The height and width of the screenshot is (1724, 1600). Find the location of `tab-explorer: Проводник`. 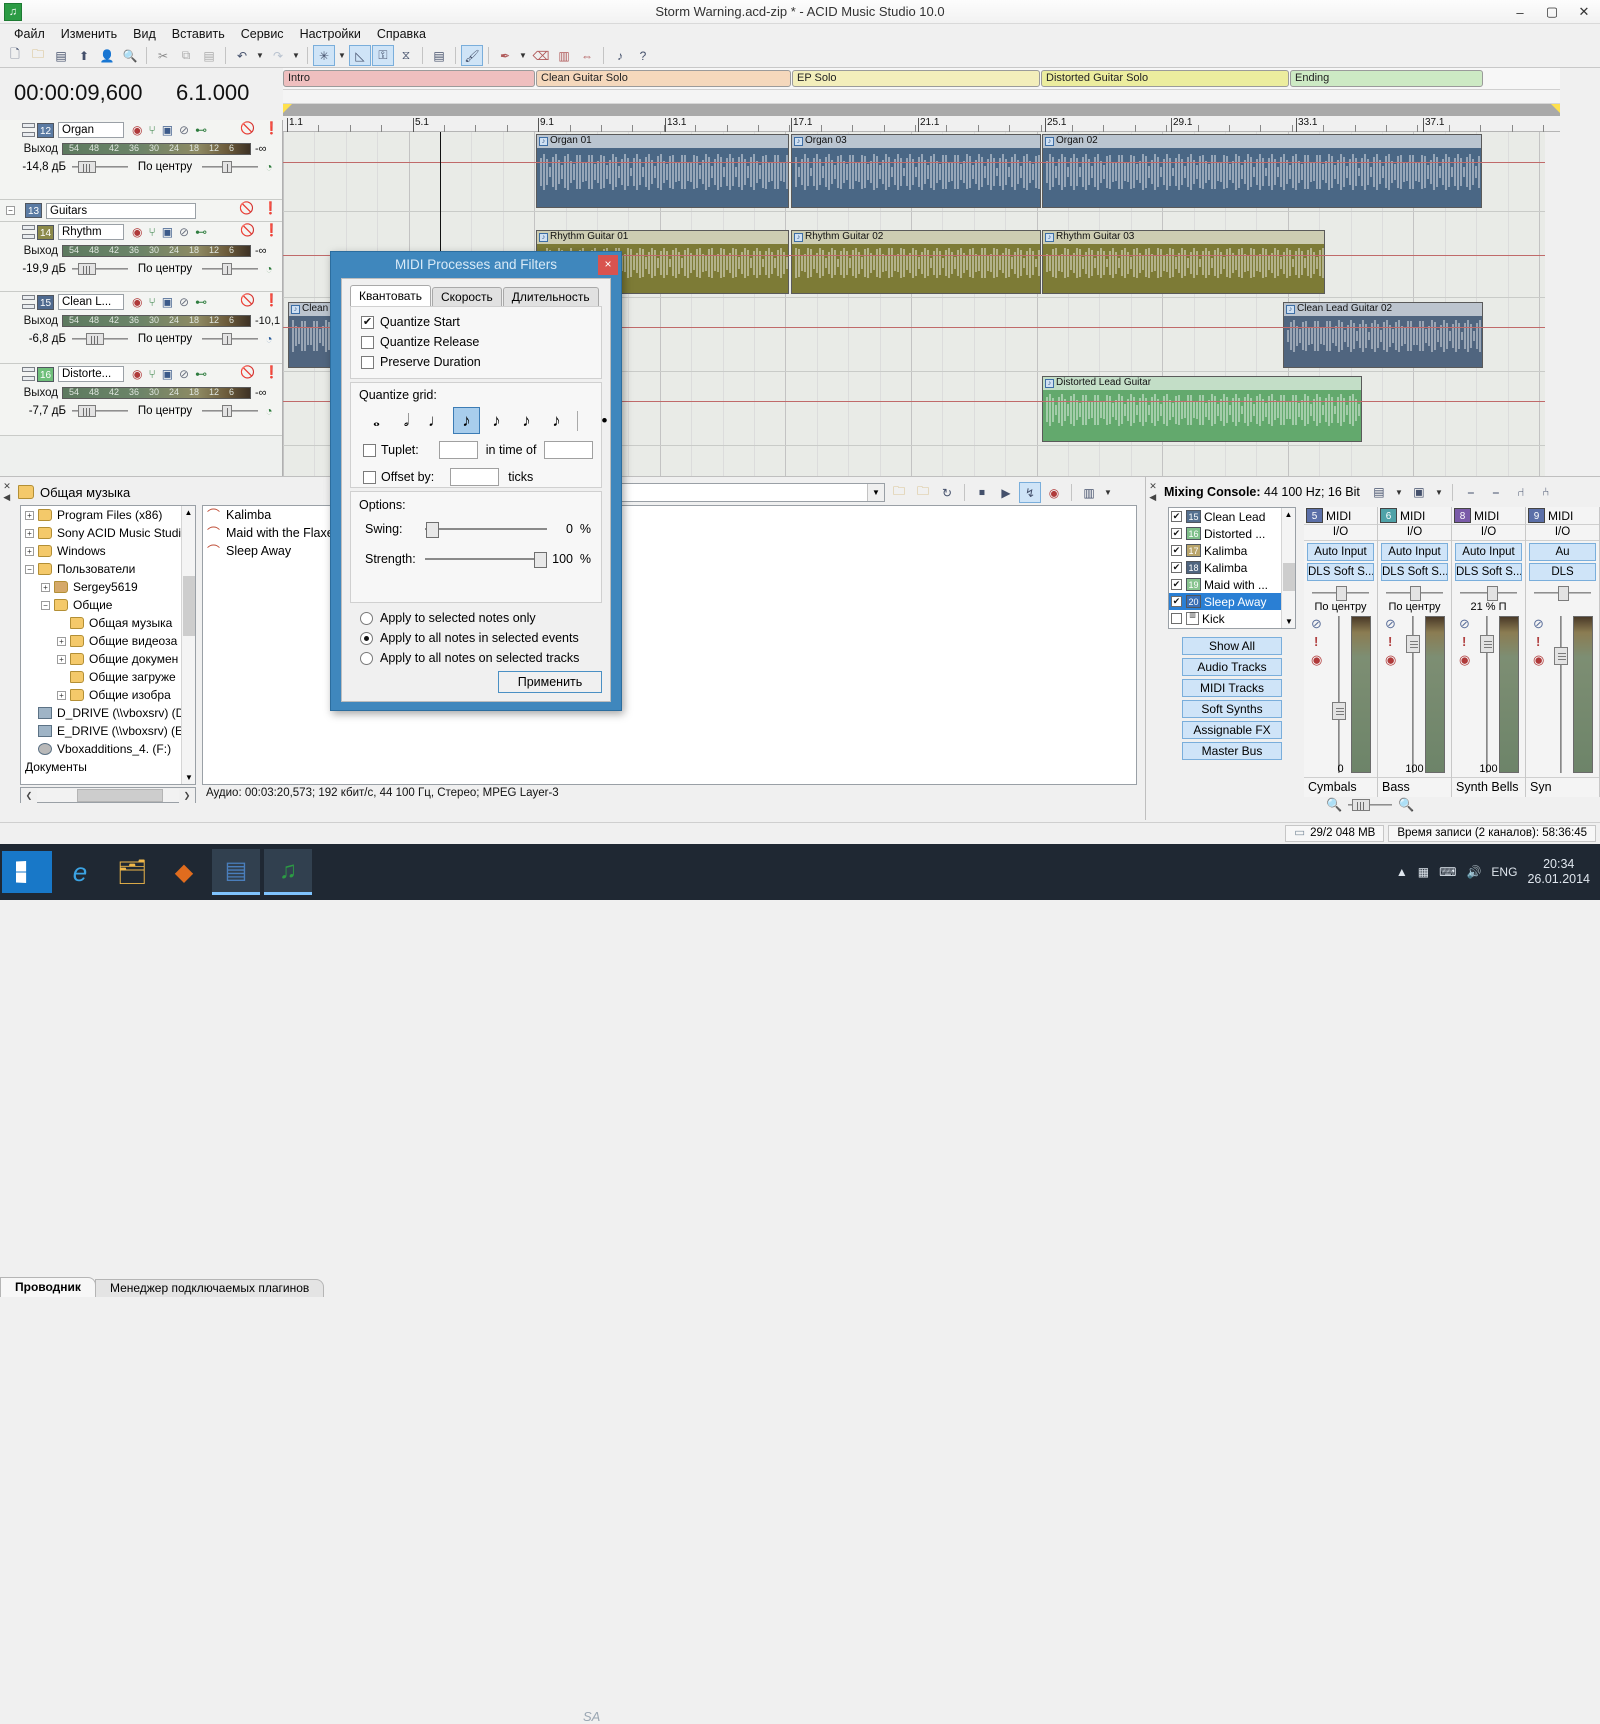

tab-explorer: Проводник is located at coordinates (48, 1287).